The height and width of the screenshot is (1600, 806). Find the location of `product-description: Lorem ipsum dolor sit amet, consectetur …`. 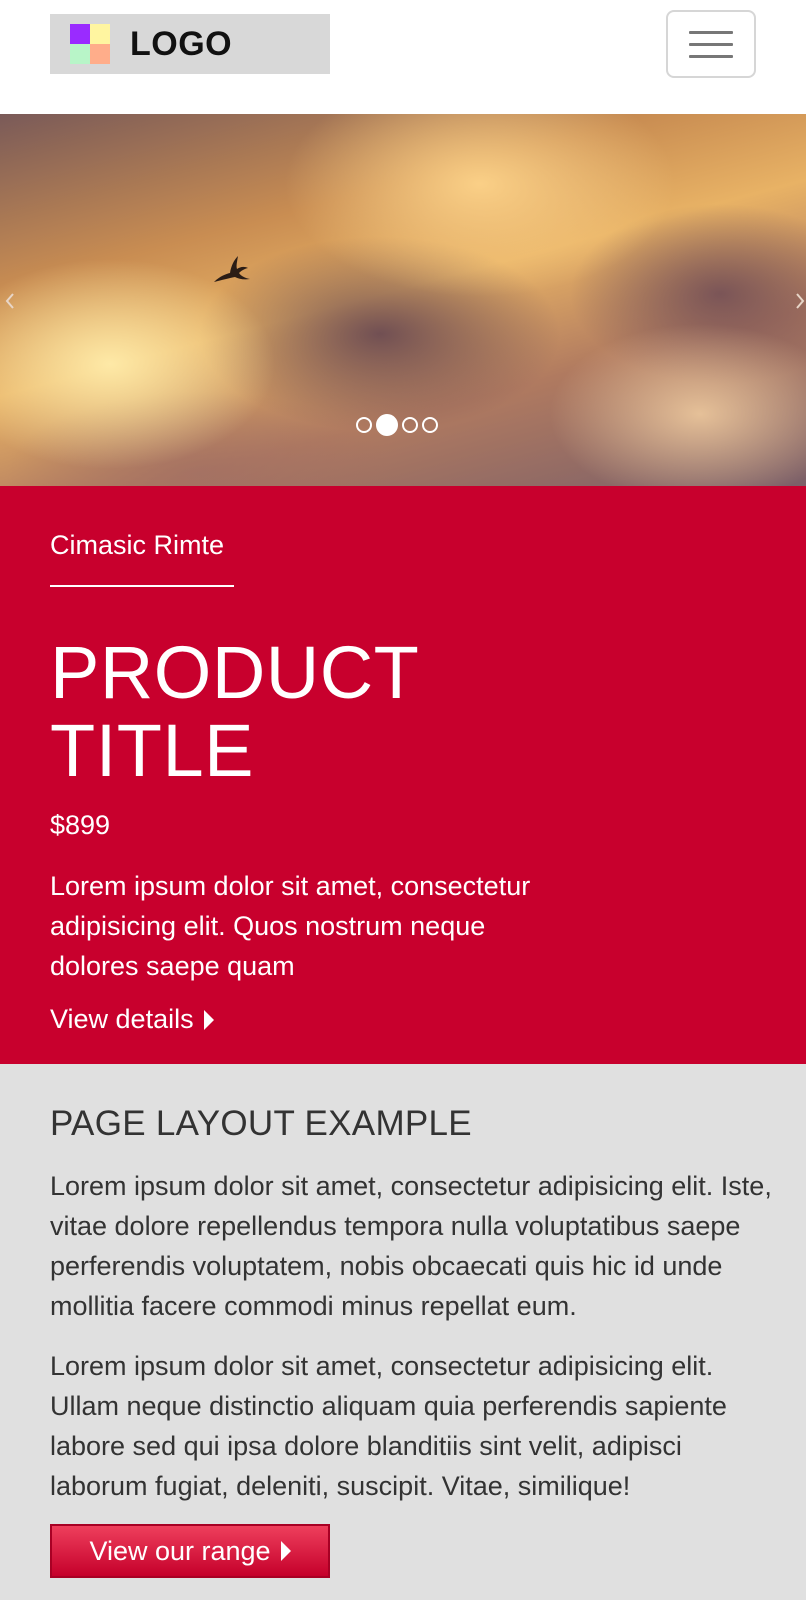

product-description: Lorem ipsum dolor sit amet, consectetur … is located at coordinates (290, 926).